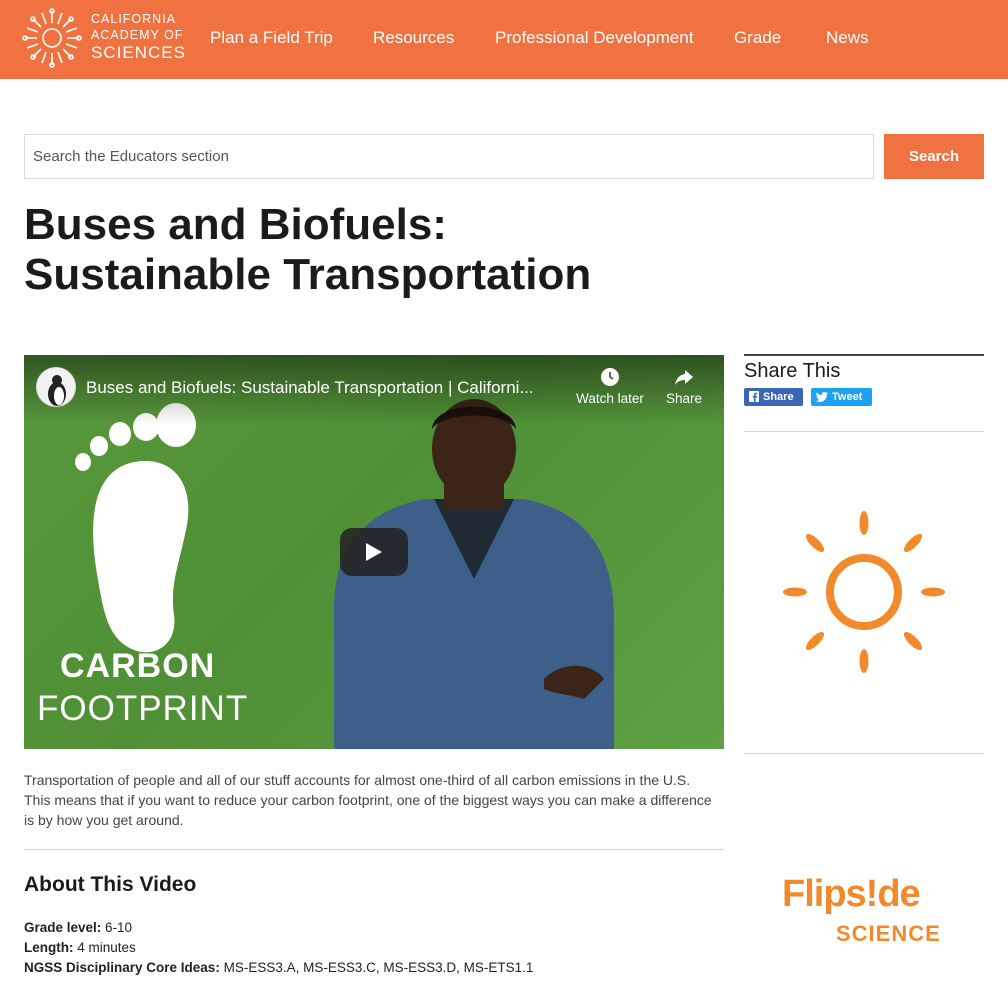 The width and height of the screenshot is (1008, 994). I want to click on logo-wordmark: CALIFORNIA ACADEMY OF SCIENCES, so click(138, 37).